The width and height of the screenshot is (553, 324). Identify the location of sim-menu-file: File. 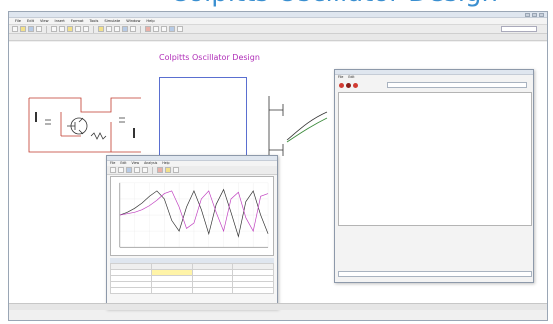
(112, 163).